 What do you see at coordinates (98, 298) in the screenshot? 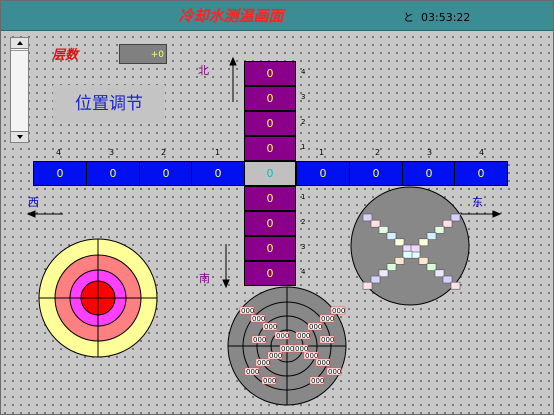
I see `target-icon` at bounding box center [98, 298].